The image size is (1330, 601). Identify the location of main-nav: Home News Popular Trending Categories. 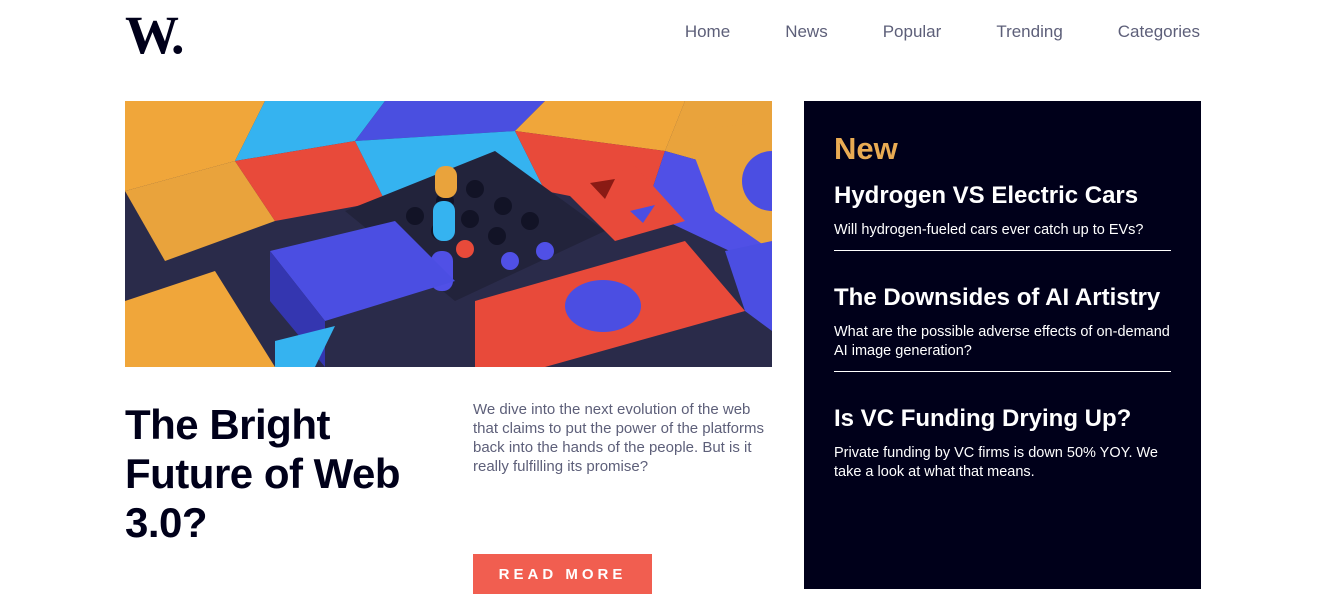
(942, 32).